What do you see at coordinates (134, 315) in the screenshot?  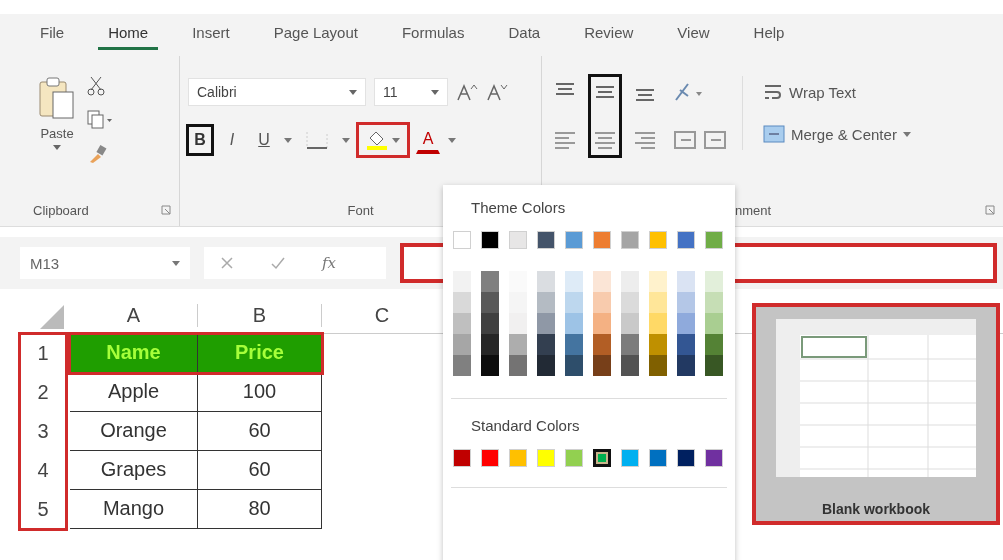 I see `column-header: A` at bounding box center [134, 315].